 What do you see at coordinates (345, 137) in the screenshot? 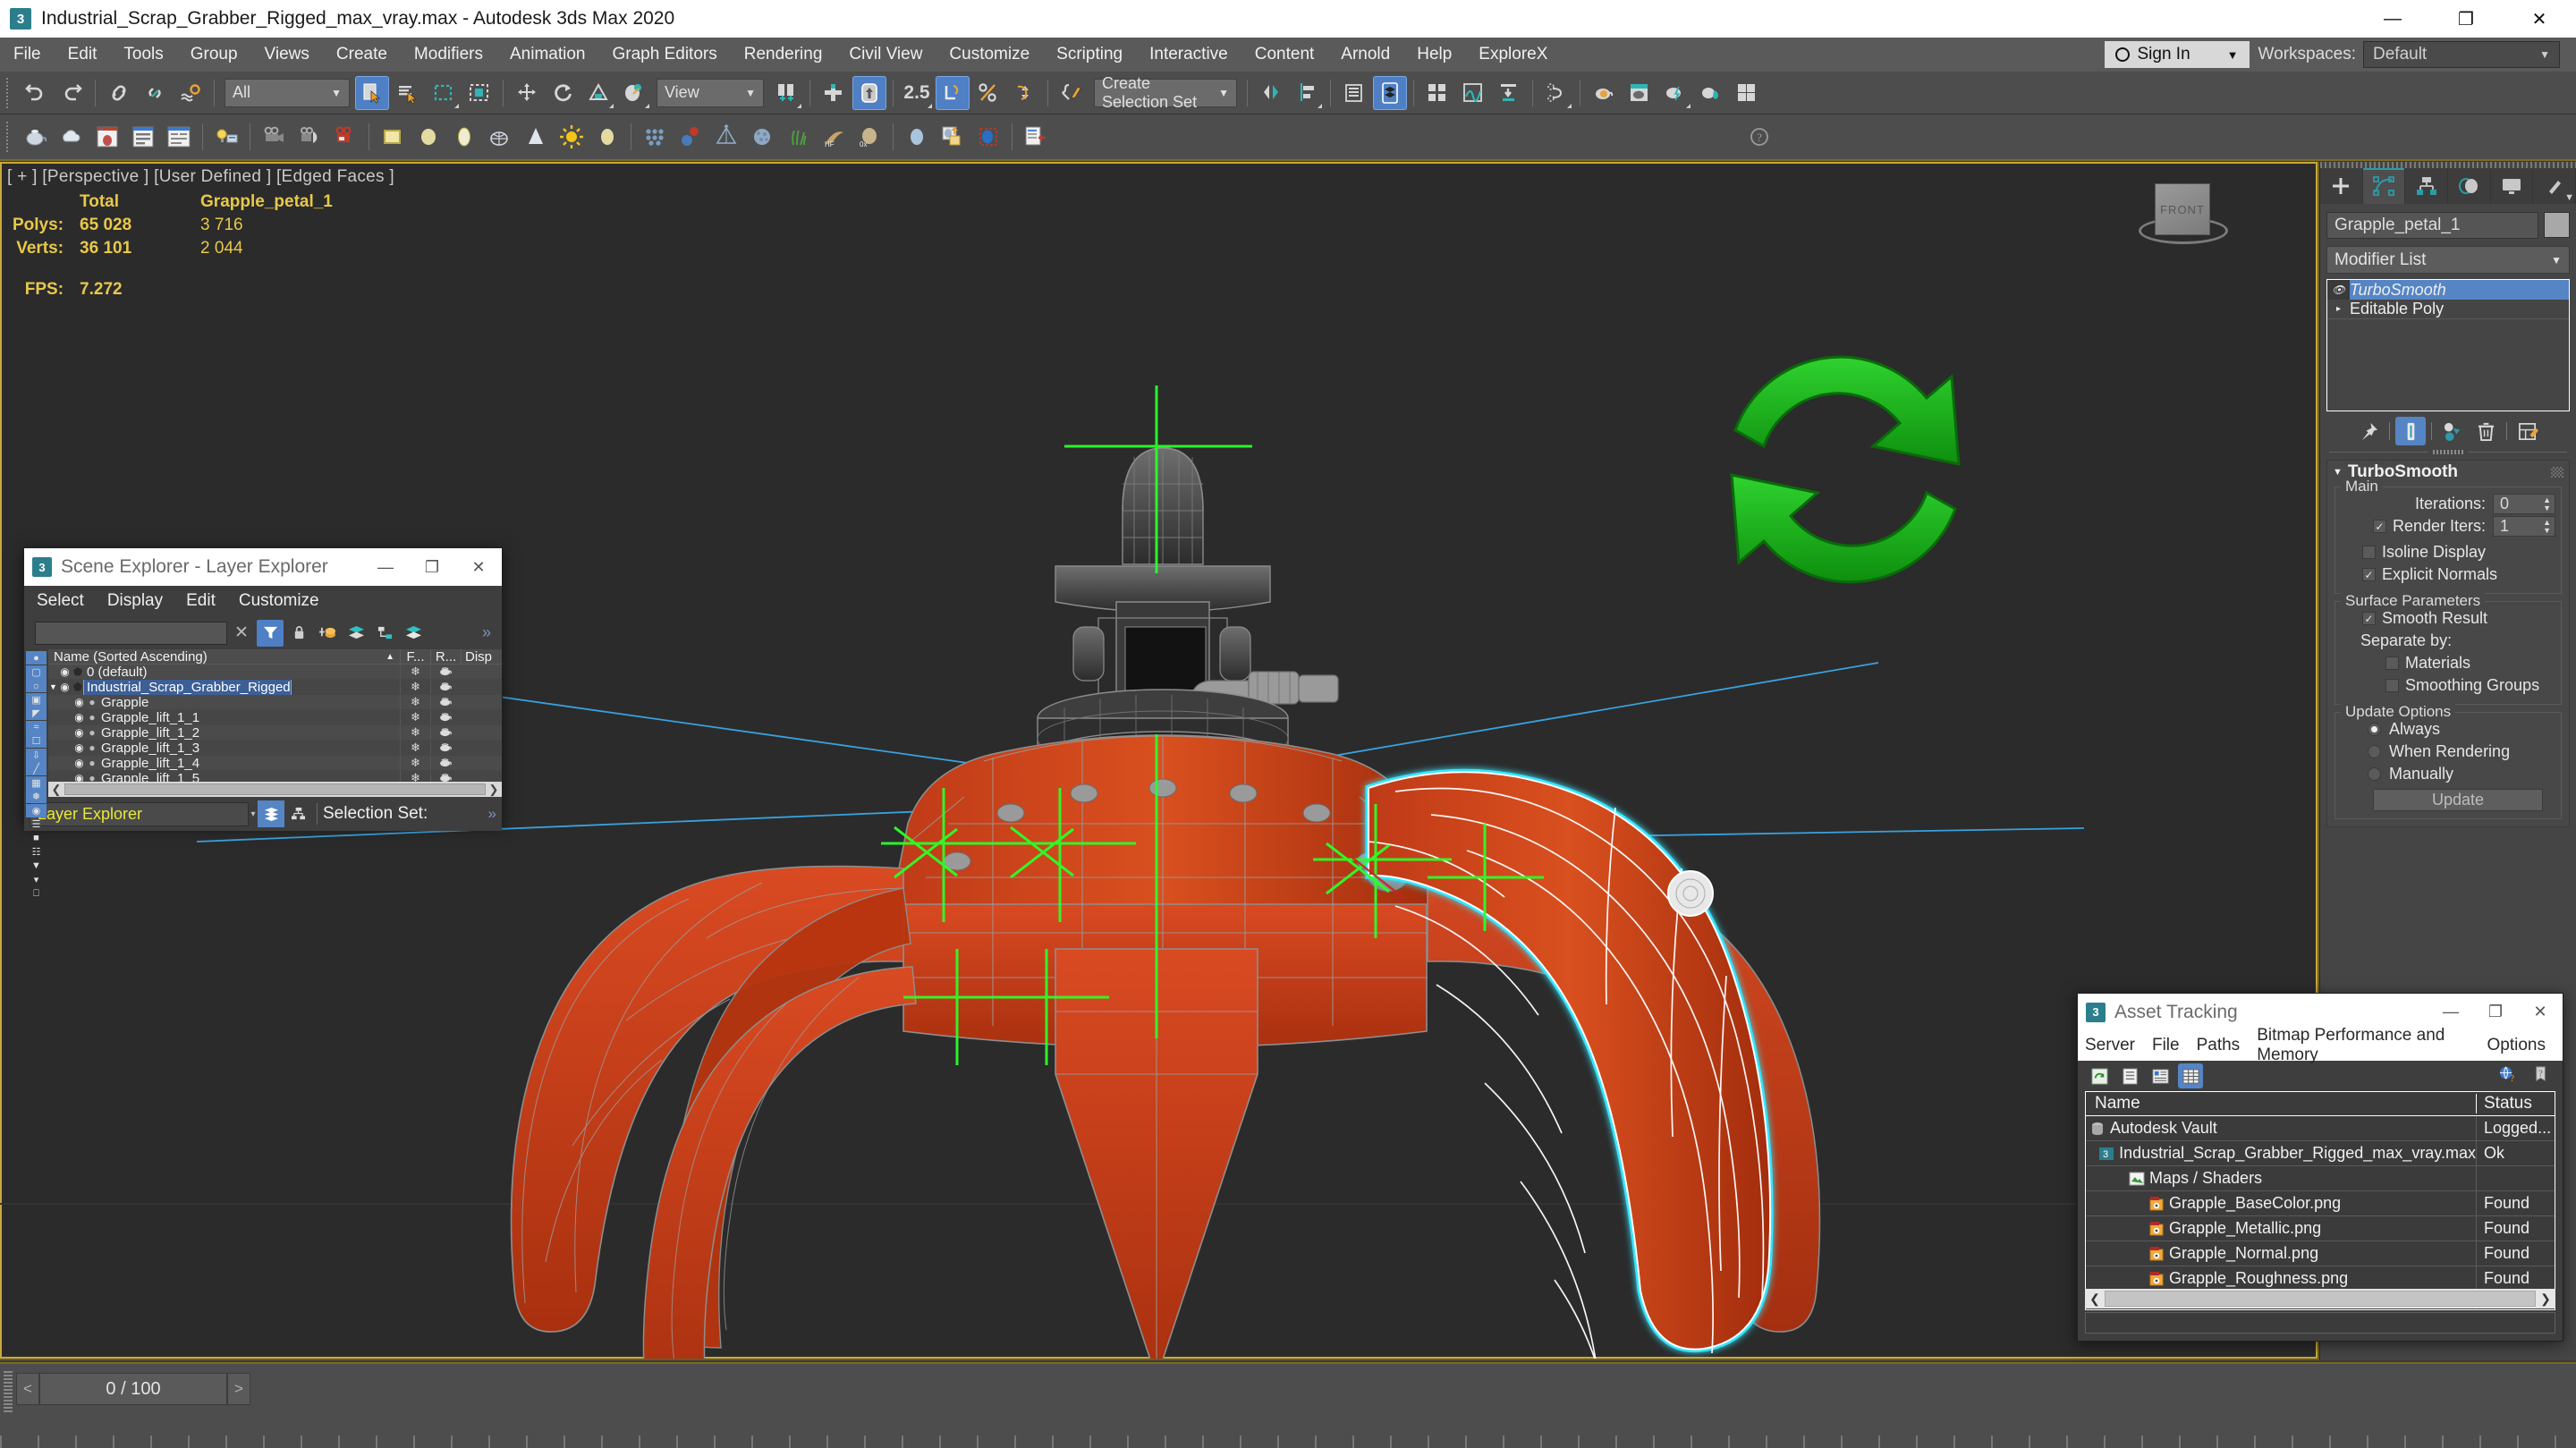
I see `physical-camera-icon` at bounding box center [345, 137].